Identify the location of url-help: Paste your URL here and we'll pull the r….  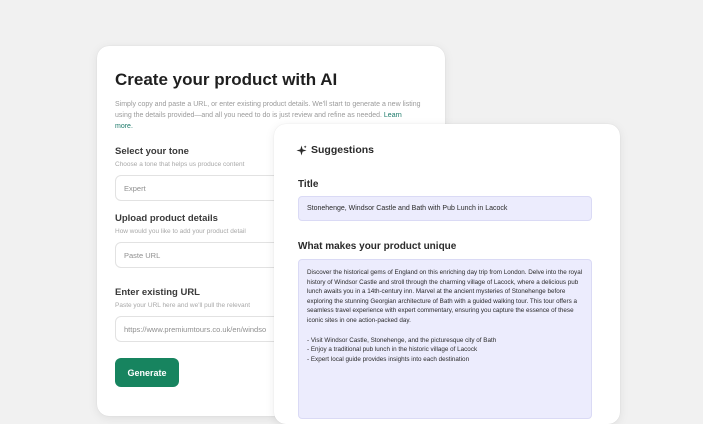
(183, 305).